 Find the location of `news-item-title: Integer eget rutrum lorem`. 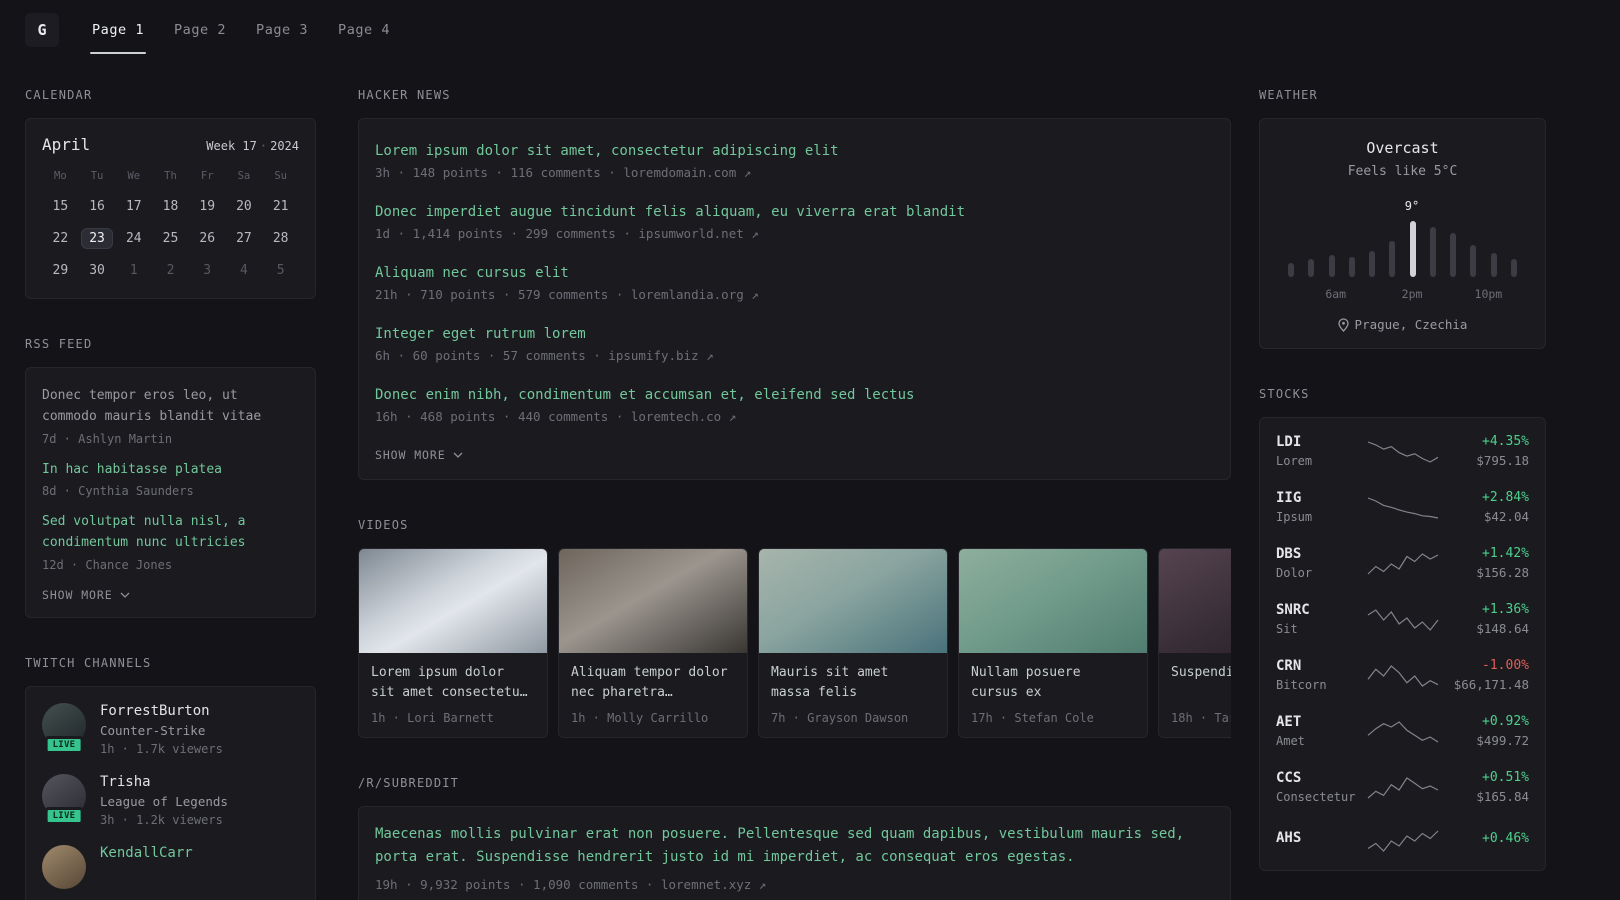

news-item-title: Integer eget rutrum lorem is located at coordinates (794, 334).